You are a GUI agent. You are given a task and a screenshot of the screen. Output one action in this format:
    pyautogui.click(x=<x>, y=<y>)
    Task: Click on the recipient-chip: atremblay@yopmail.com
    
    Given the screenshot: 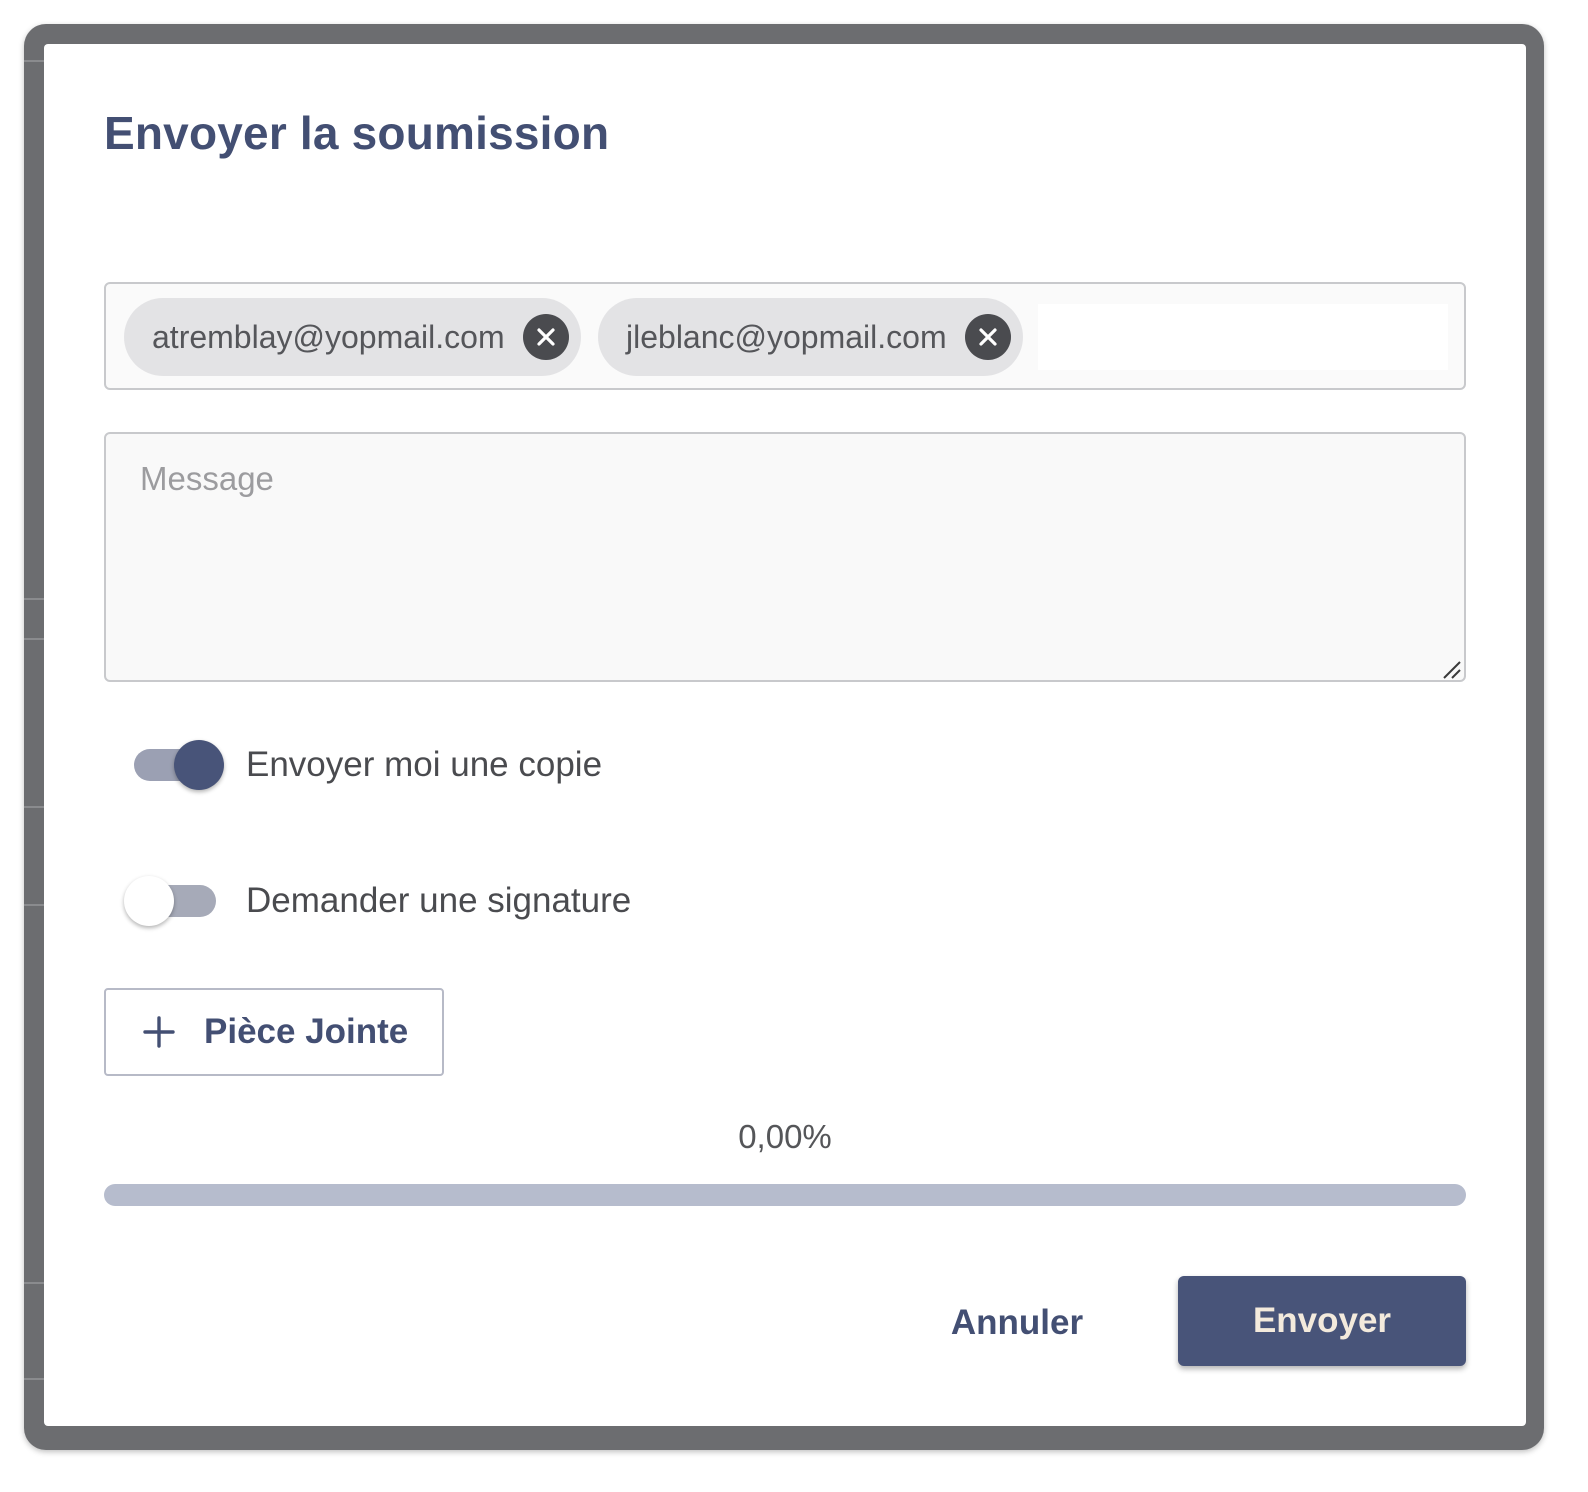 What is the action you would take?
    pyautogui.click(x=352, y=337)
    